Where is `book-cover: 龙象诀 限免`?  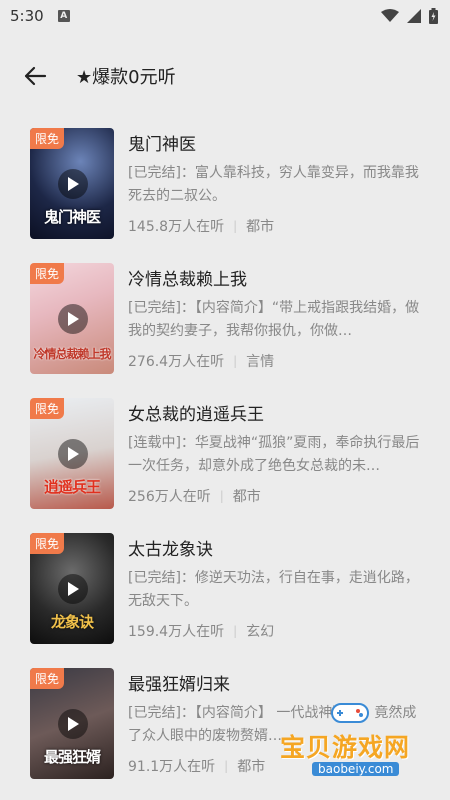
book-cover: 龙象诀 限免 is located at coordinates (72, 588).